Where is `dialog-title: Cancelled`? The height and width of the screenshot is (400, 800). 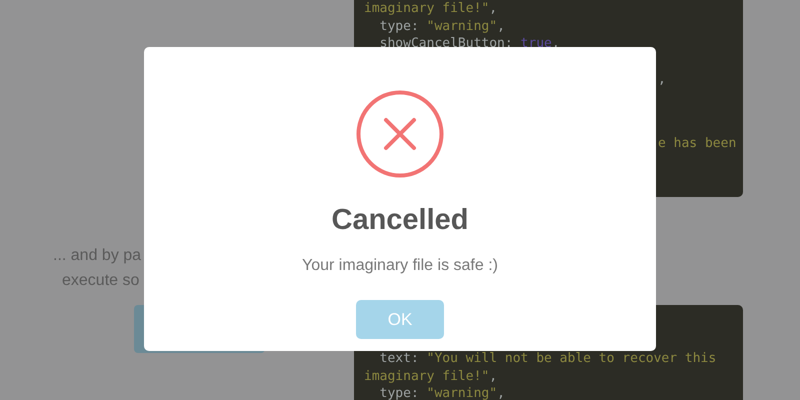 dialog-title: Cancelled is located at coordinates (400, 220).